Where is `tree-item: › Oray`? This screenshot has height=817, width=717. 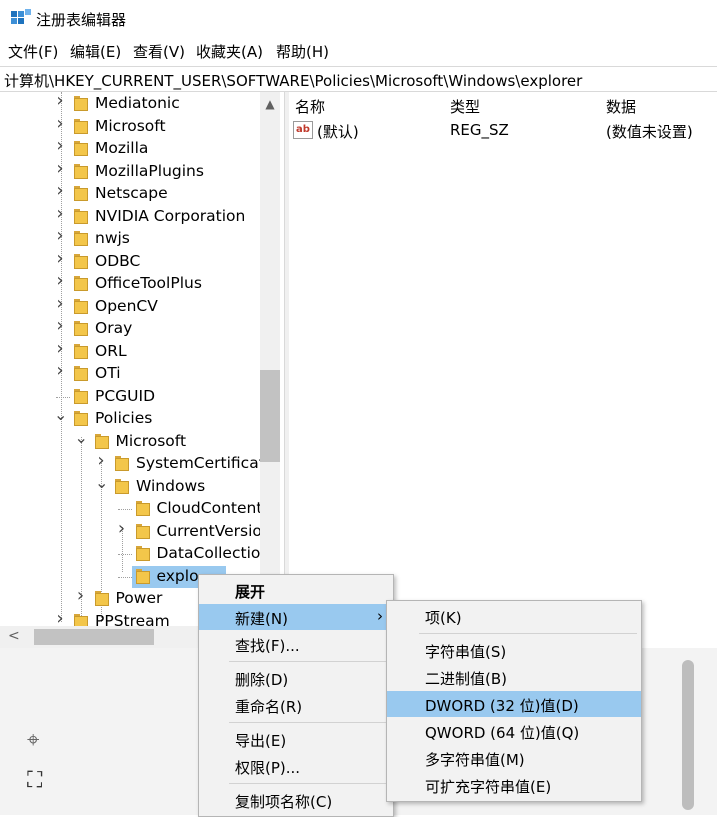 tree-item: › Oray is located at coordinates (130, 328).